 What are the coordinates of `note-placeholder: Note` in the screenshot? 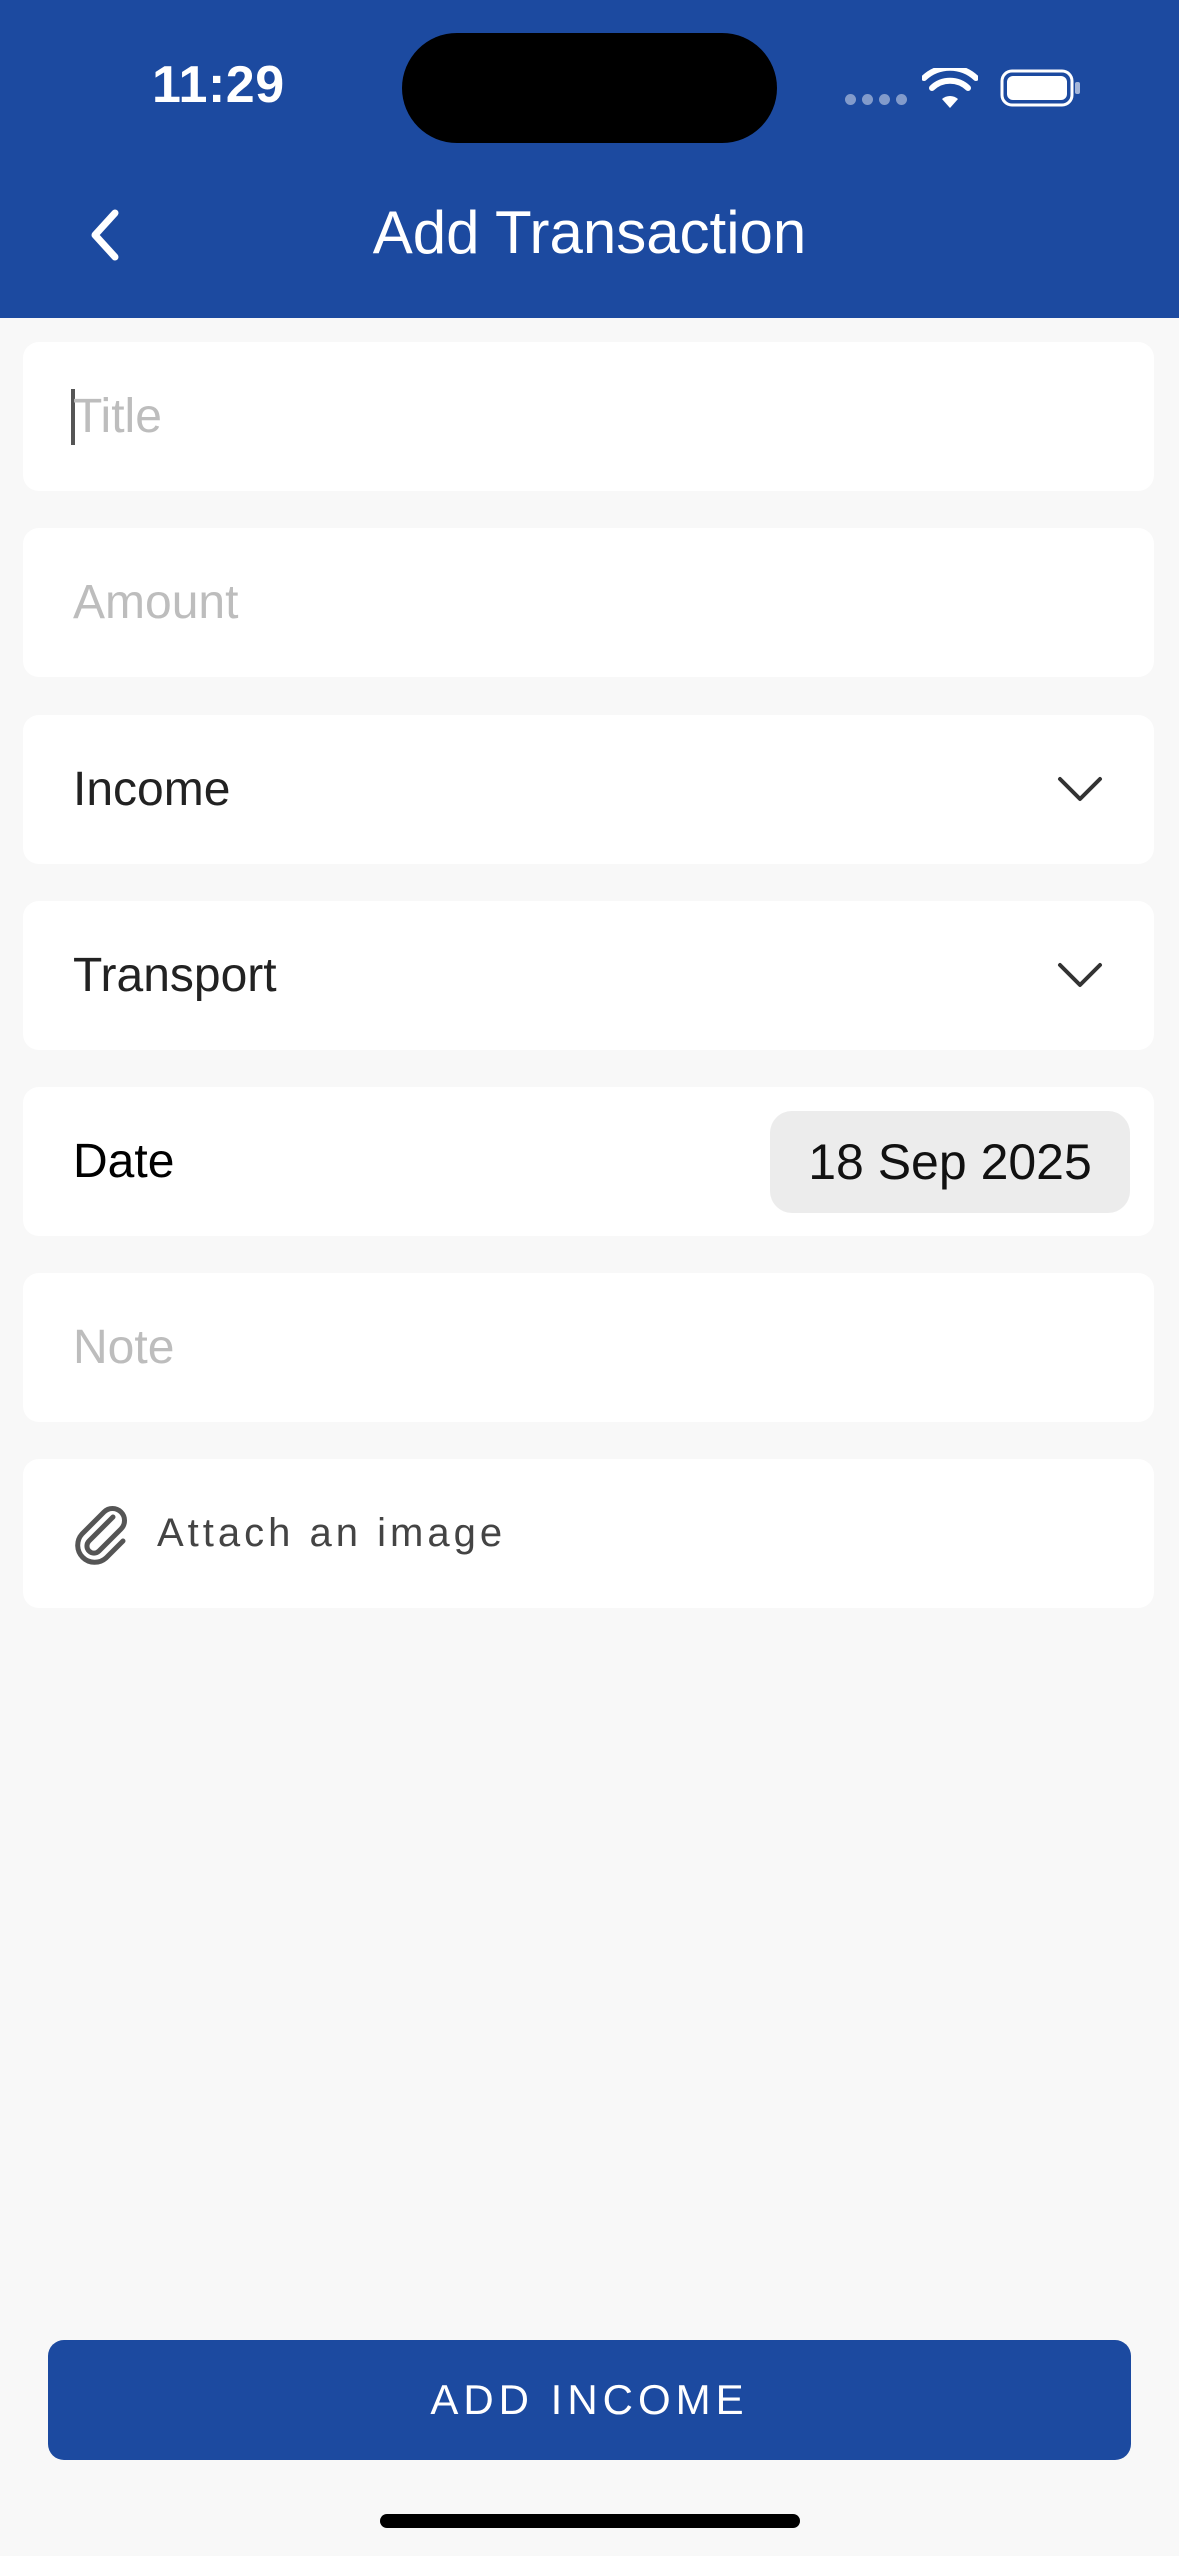 It's located at (124, 1347).